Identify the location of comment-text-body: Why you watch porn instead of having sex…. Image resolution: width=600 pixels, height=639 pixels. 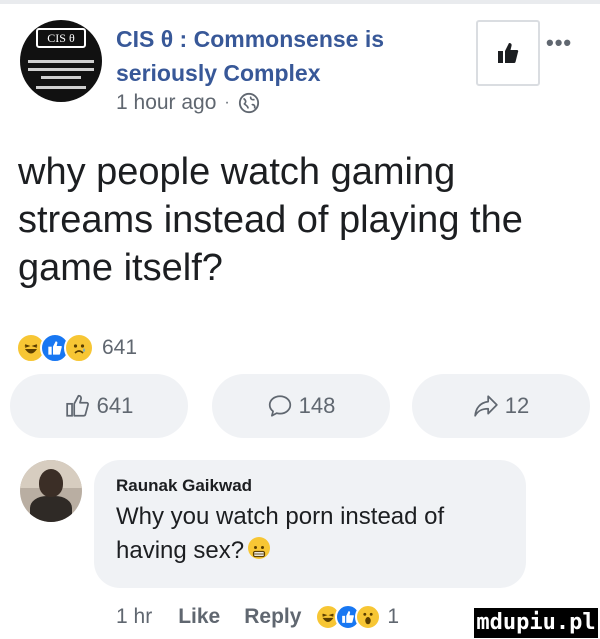
(280, 533).